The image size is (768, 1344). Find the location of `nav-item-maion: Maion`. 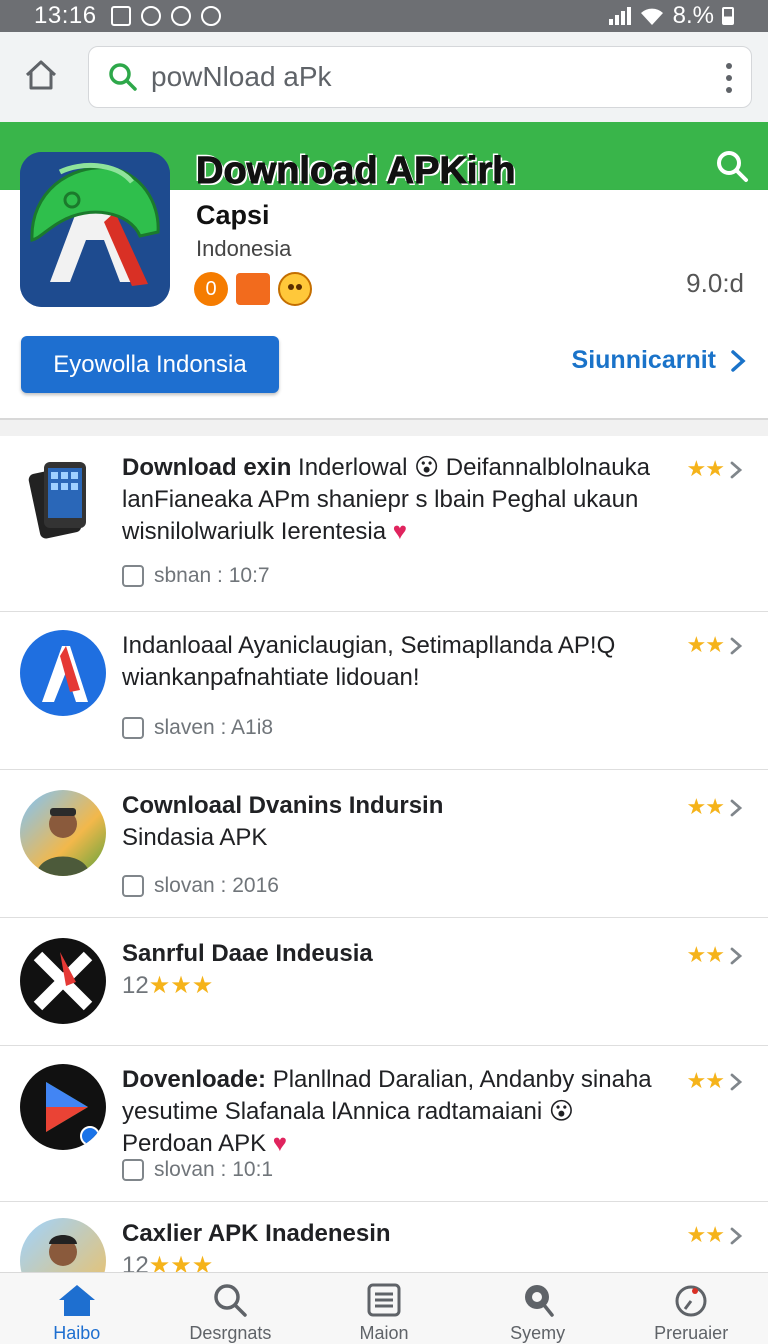

nav-item-maion: Maion is located at coordinates (384, 1308).